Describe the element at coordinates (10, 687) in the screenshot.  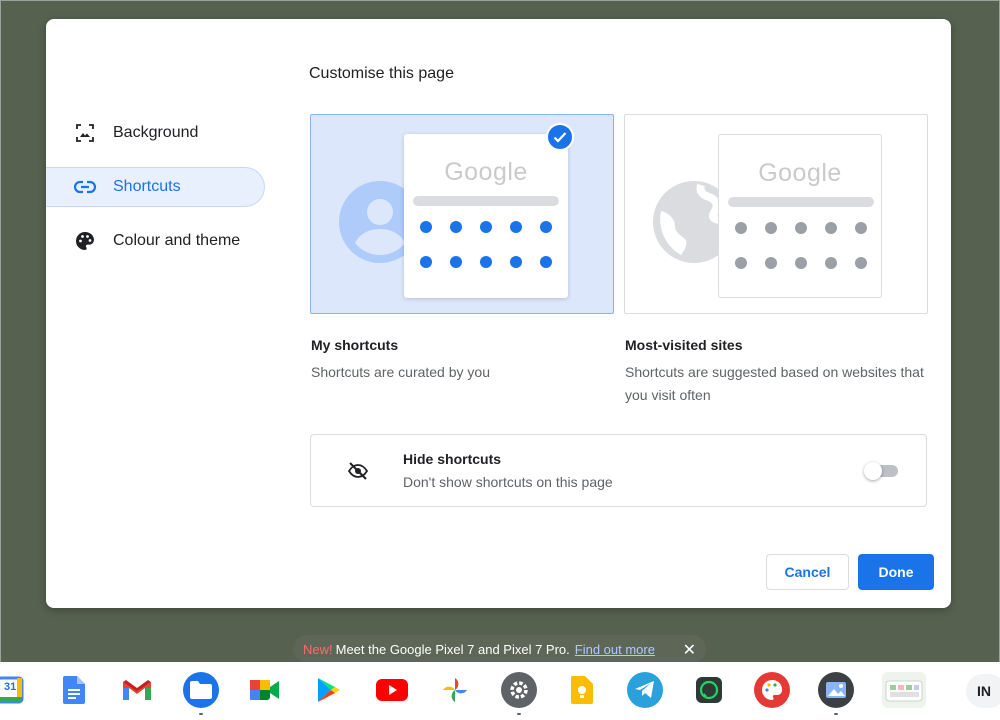
I see `calendar-day: 31` at that location.